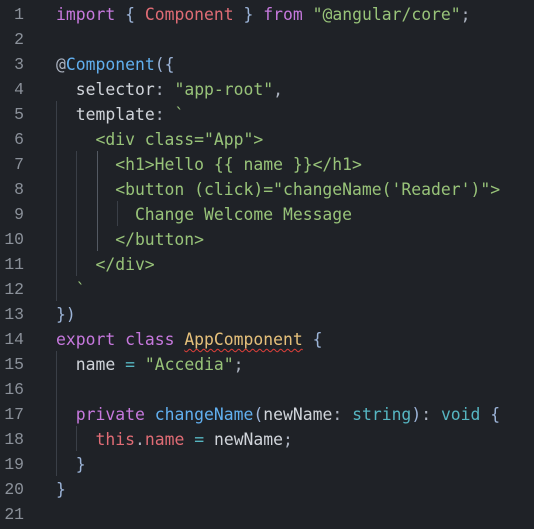  Describe the element at coordinates (130, 364) in the screenshot. I see `code-token: =` at that location.